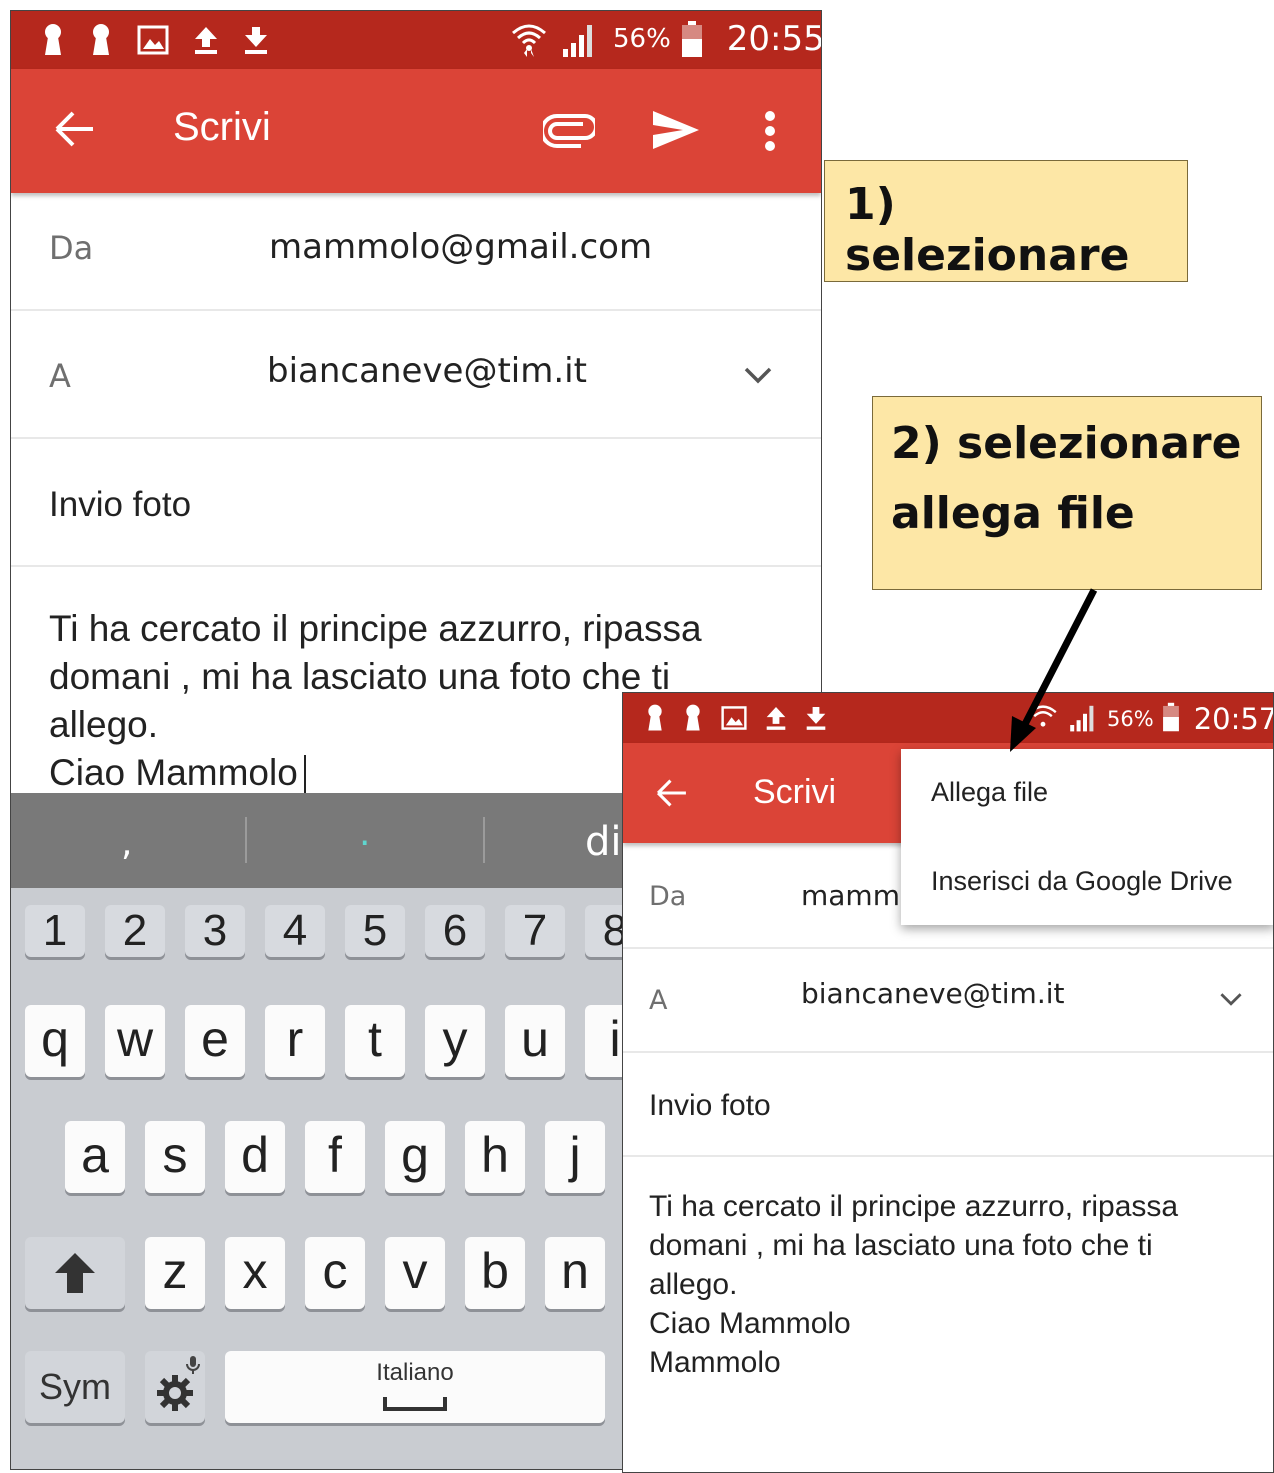 This screenshot has width=1274, height=1473. I want to click on key-h: h, so click(495, 1157).